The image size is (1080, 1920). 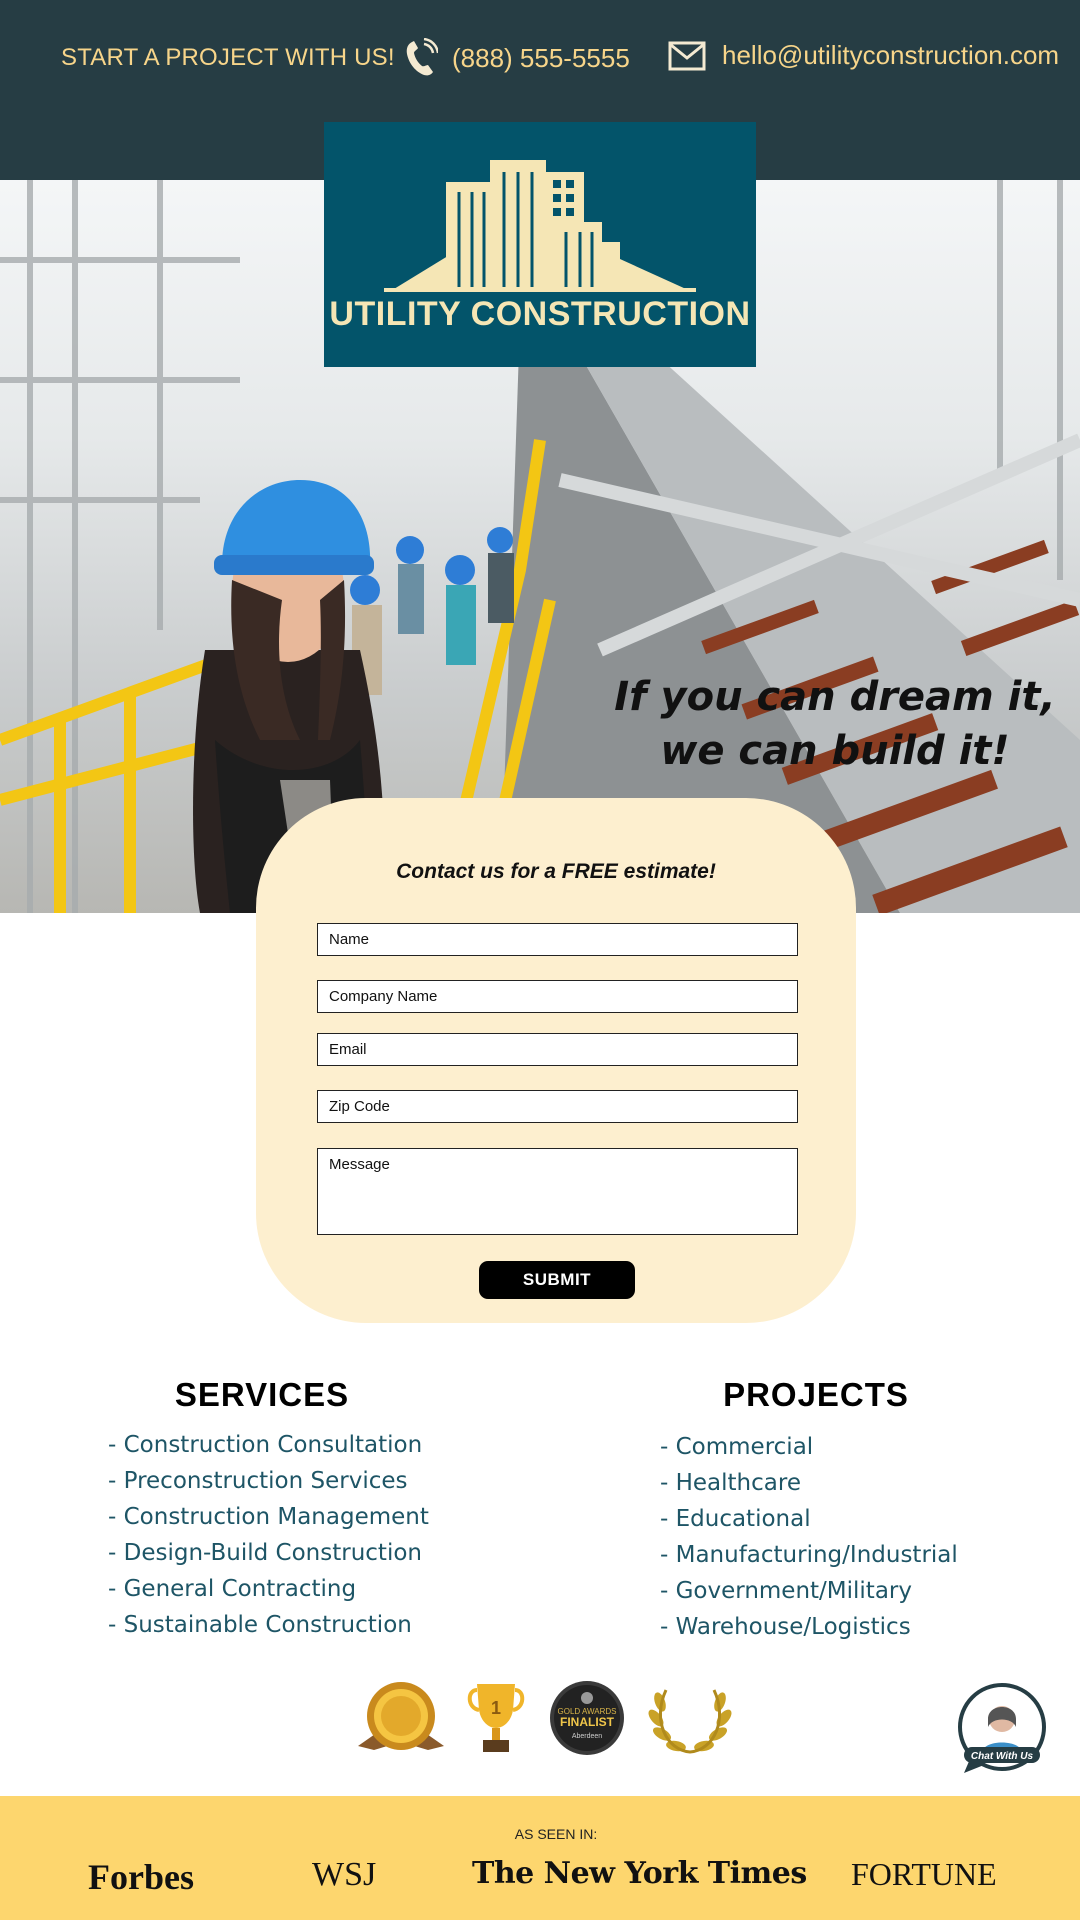 What do you see at coordinates (262, 1394) in the screenshot?
I see `services-title: SERVICES` at bounding box center [262, 1394].